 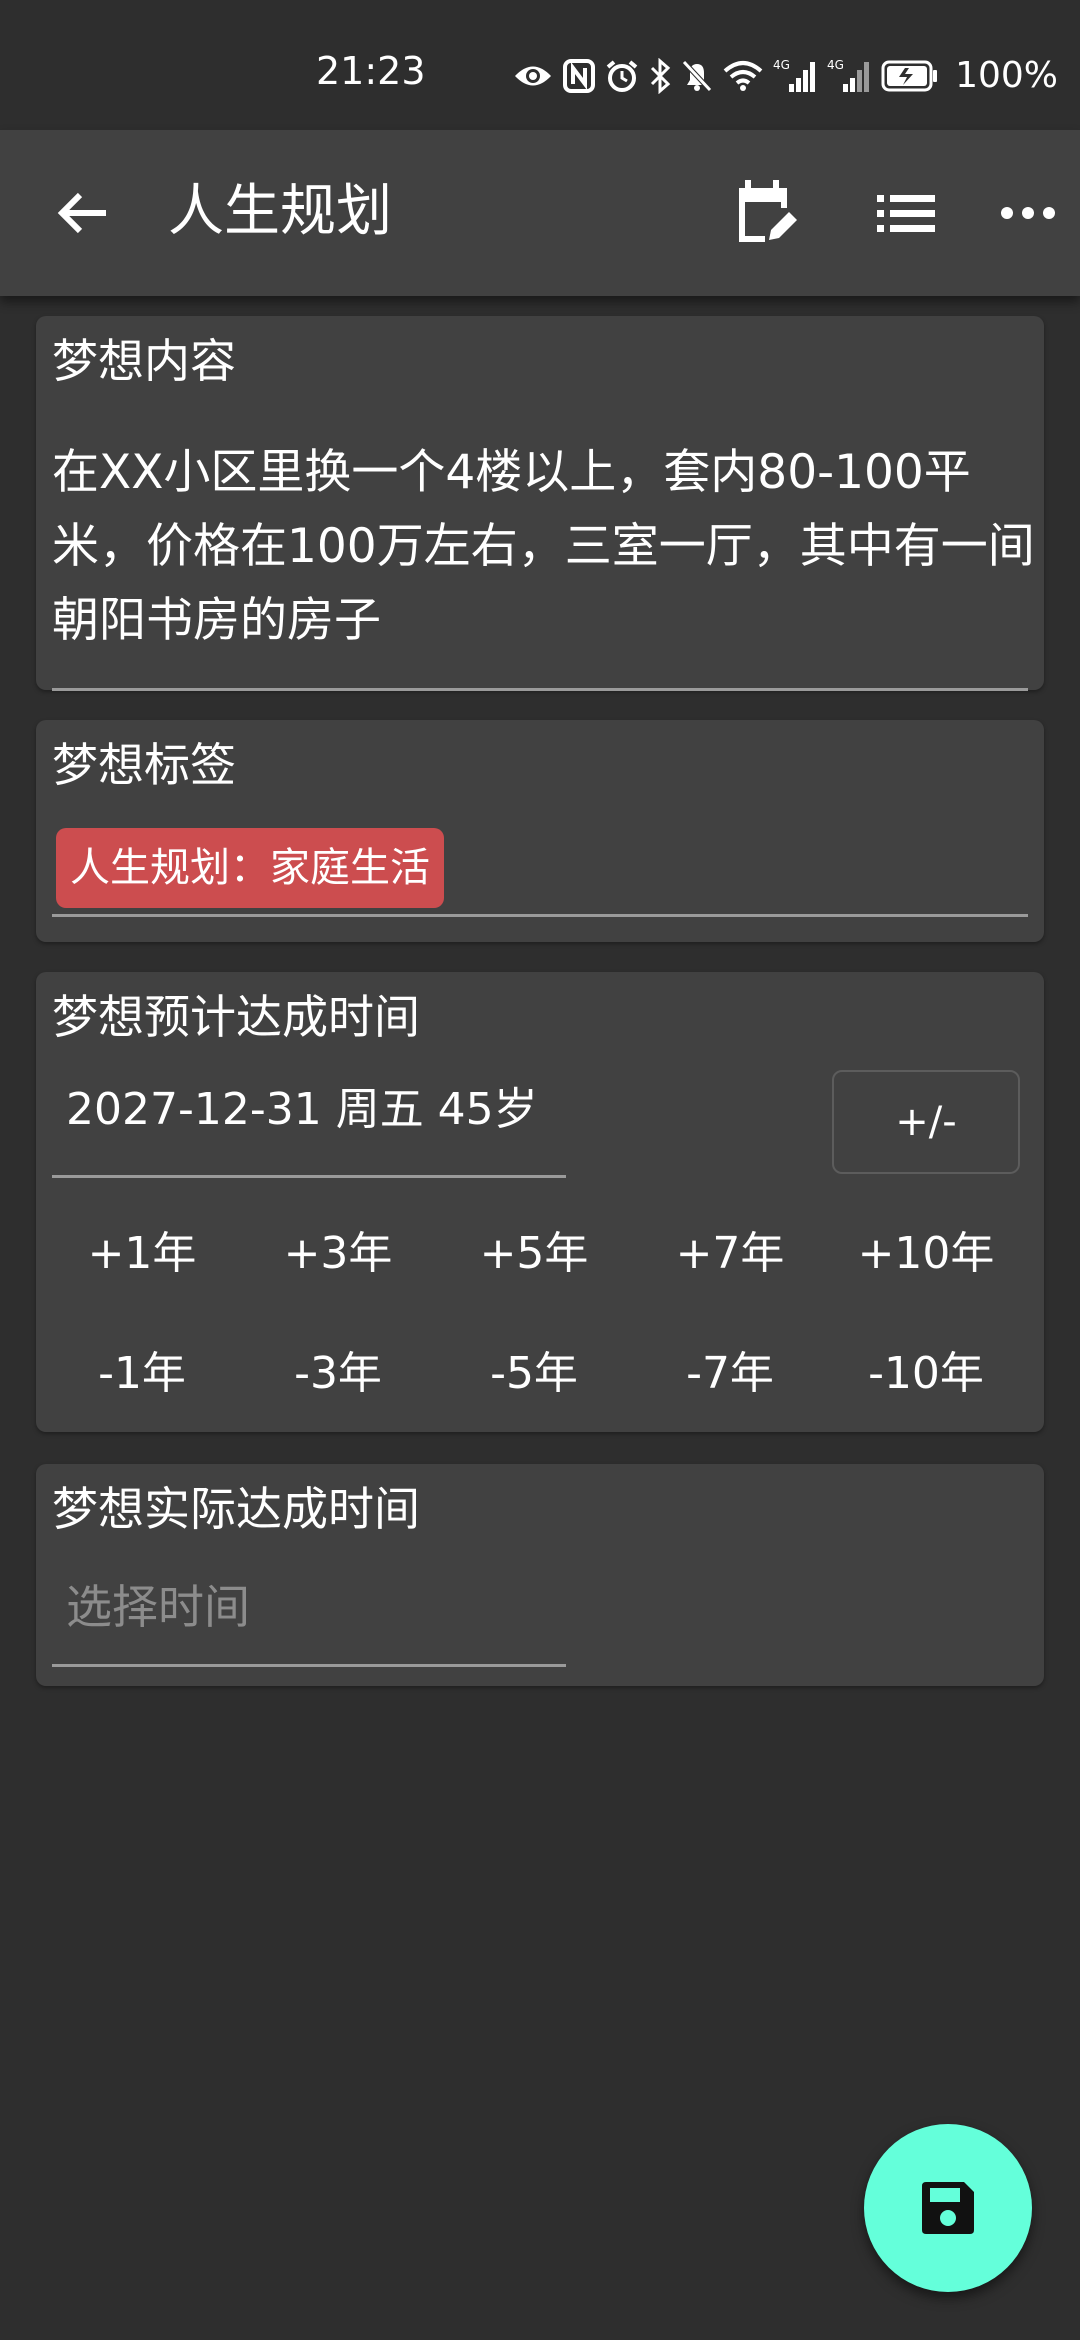 What do you see at coordinates (622, 76) in the screenshot?
I see `alarm-icon` at bounding box center [622, 76].